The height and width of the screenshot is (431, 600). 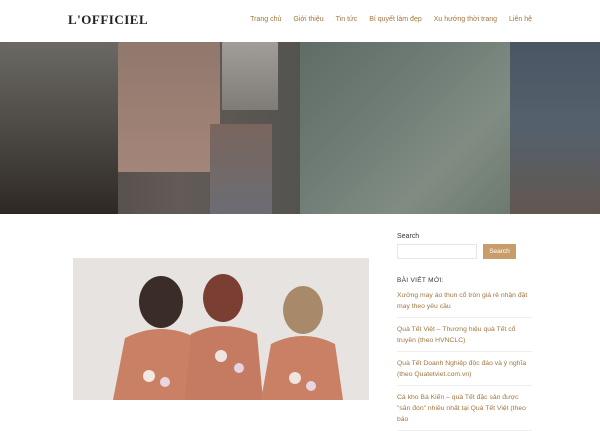 I want to click on search-button: Search, so click(x=499, y=251).